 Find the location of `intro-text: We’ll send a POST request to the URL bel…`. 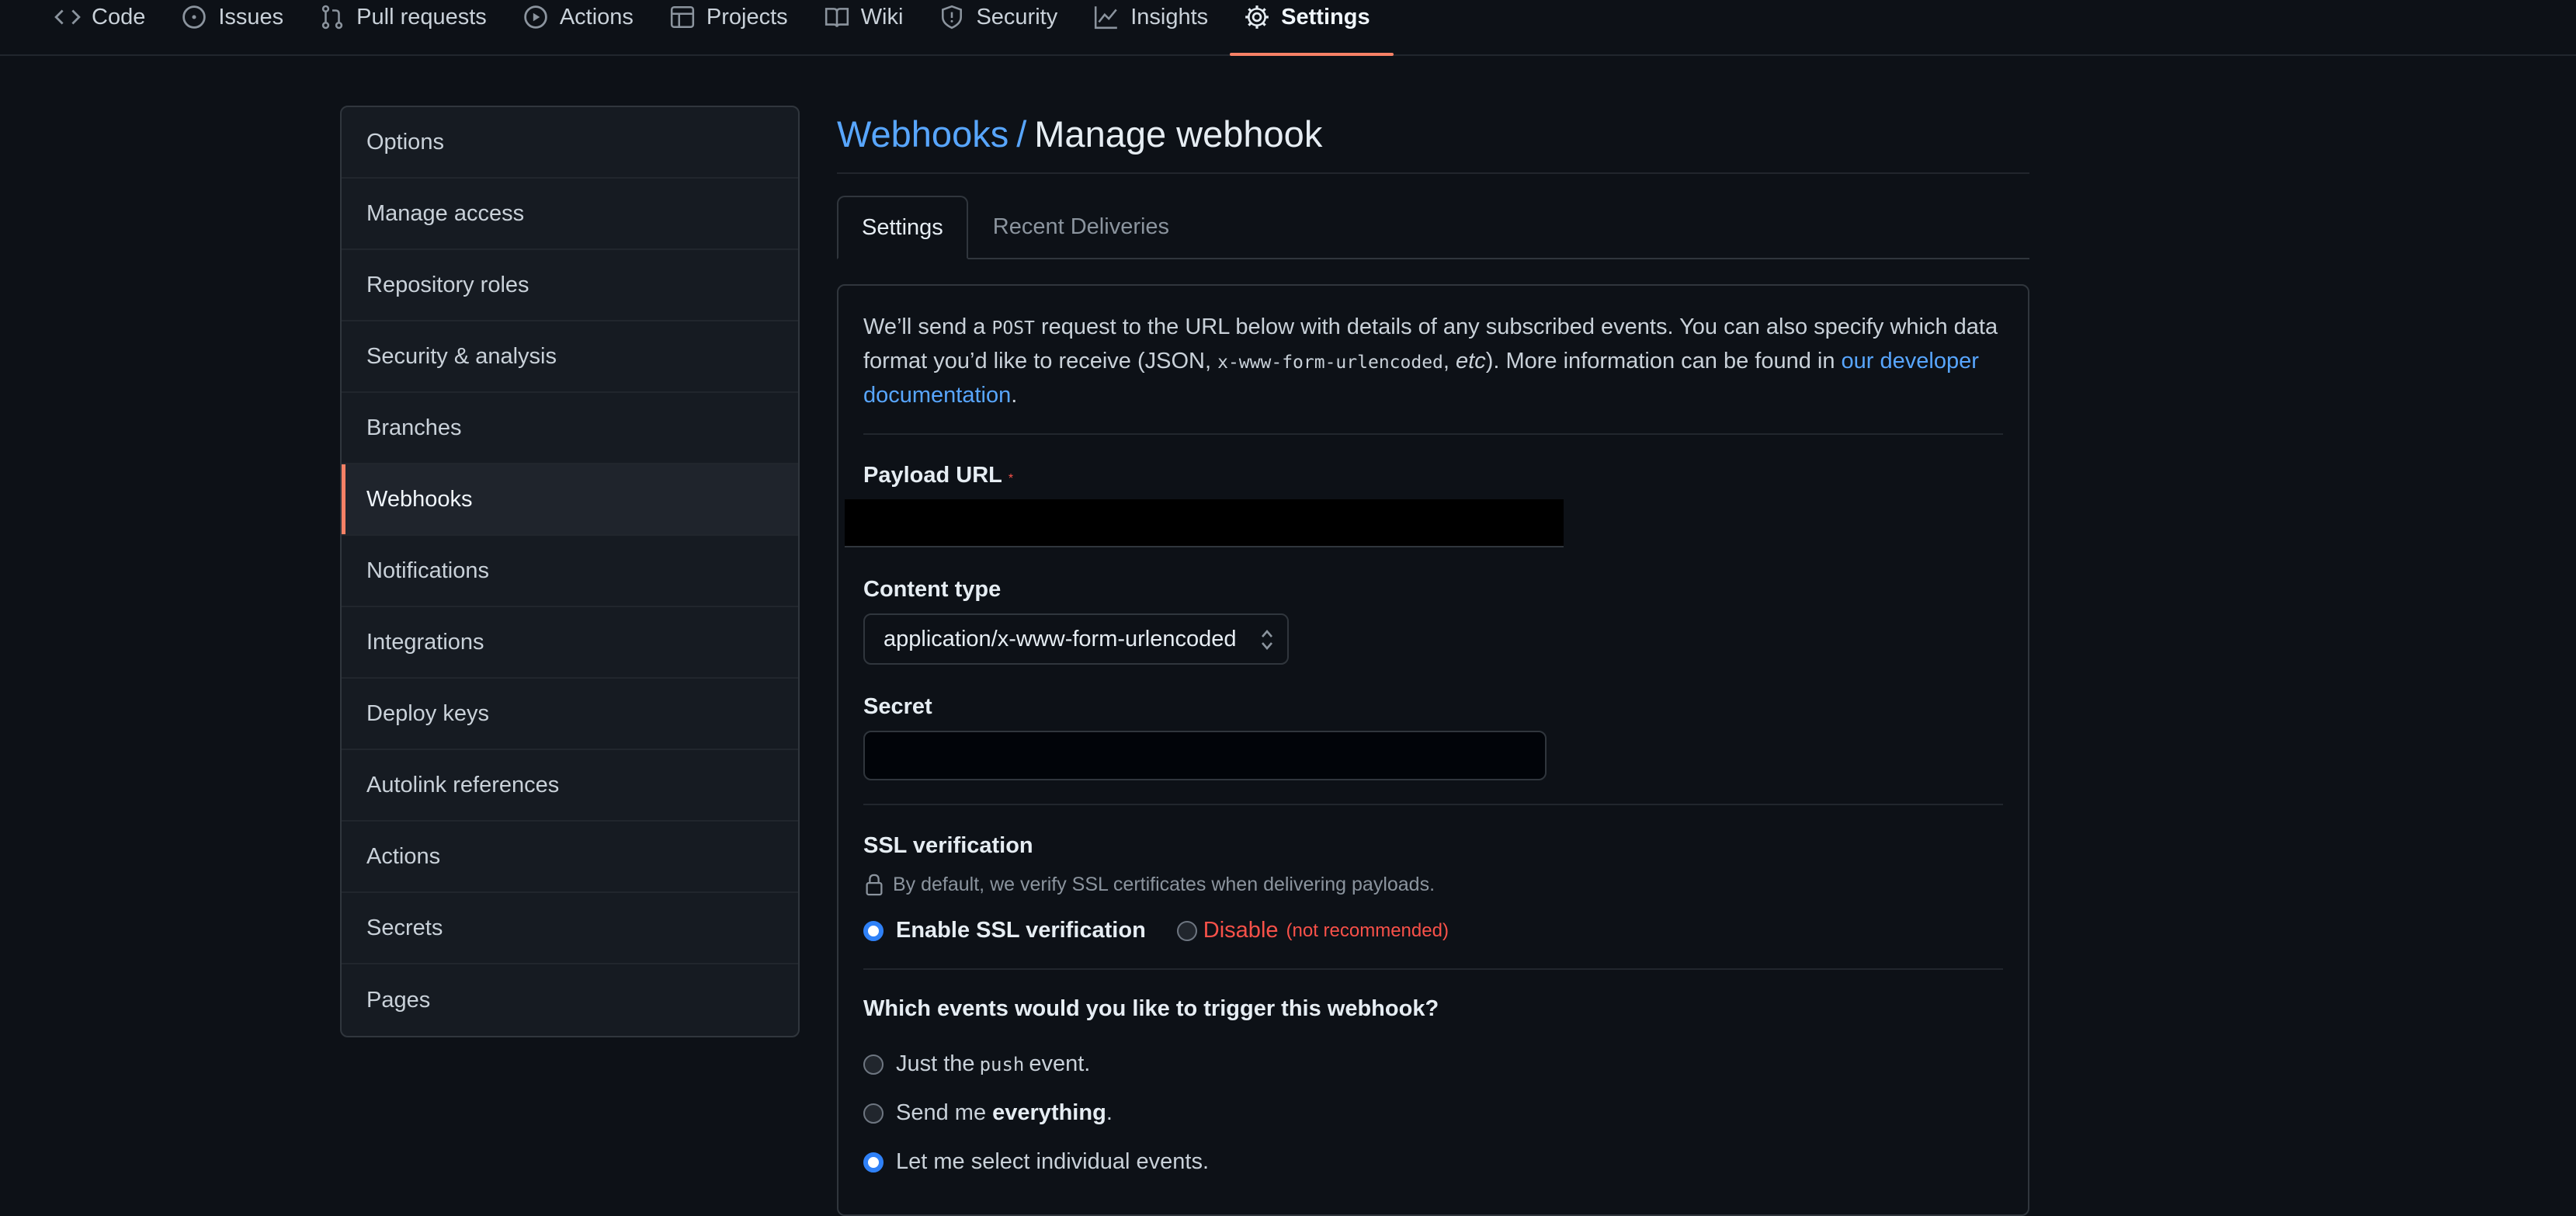

intro-text: We’ll send a POST request to the URL bel… is located at coordinates (1433, 373).